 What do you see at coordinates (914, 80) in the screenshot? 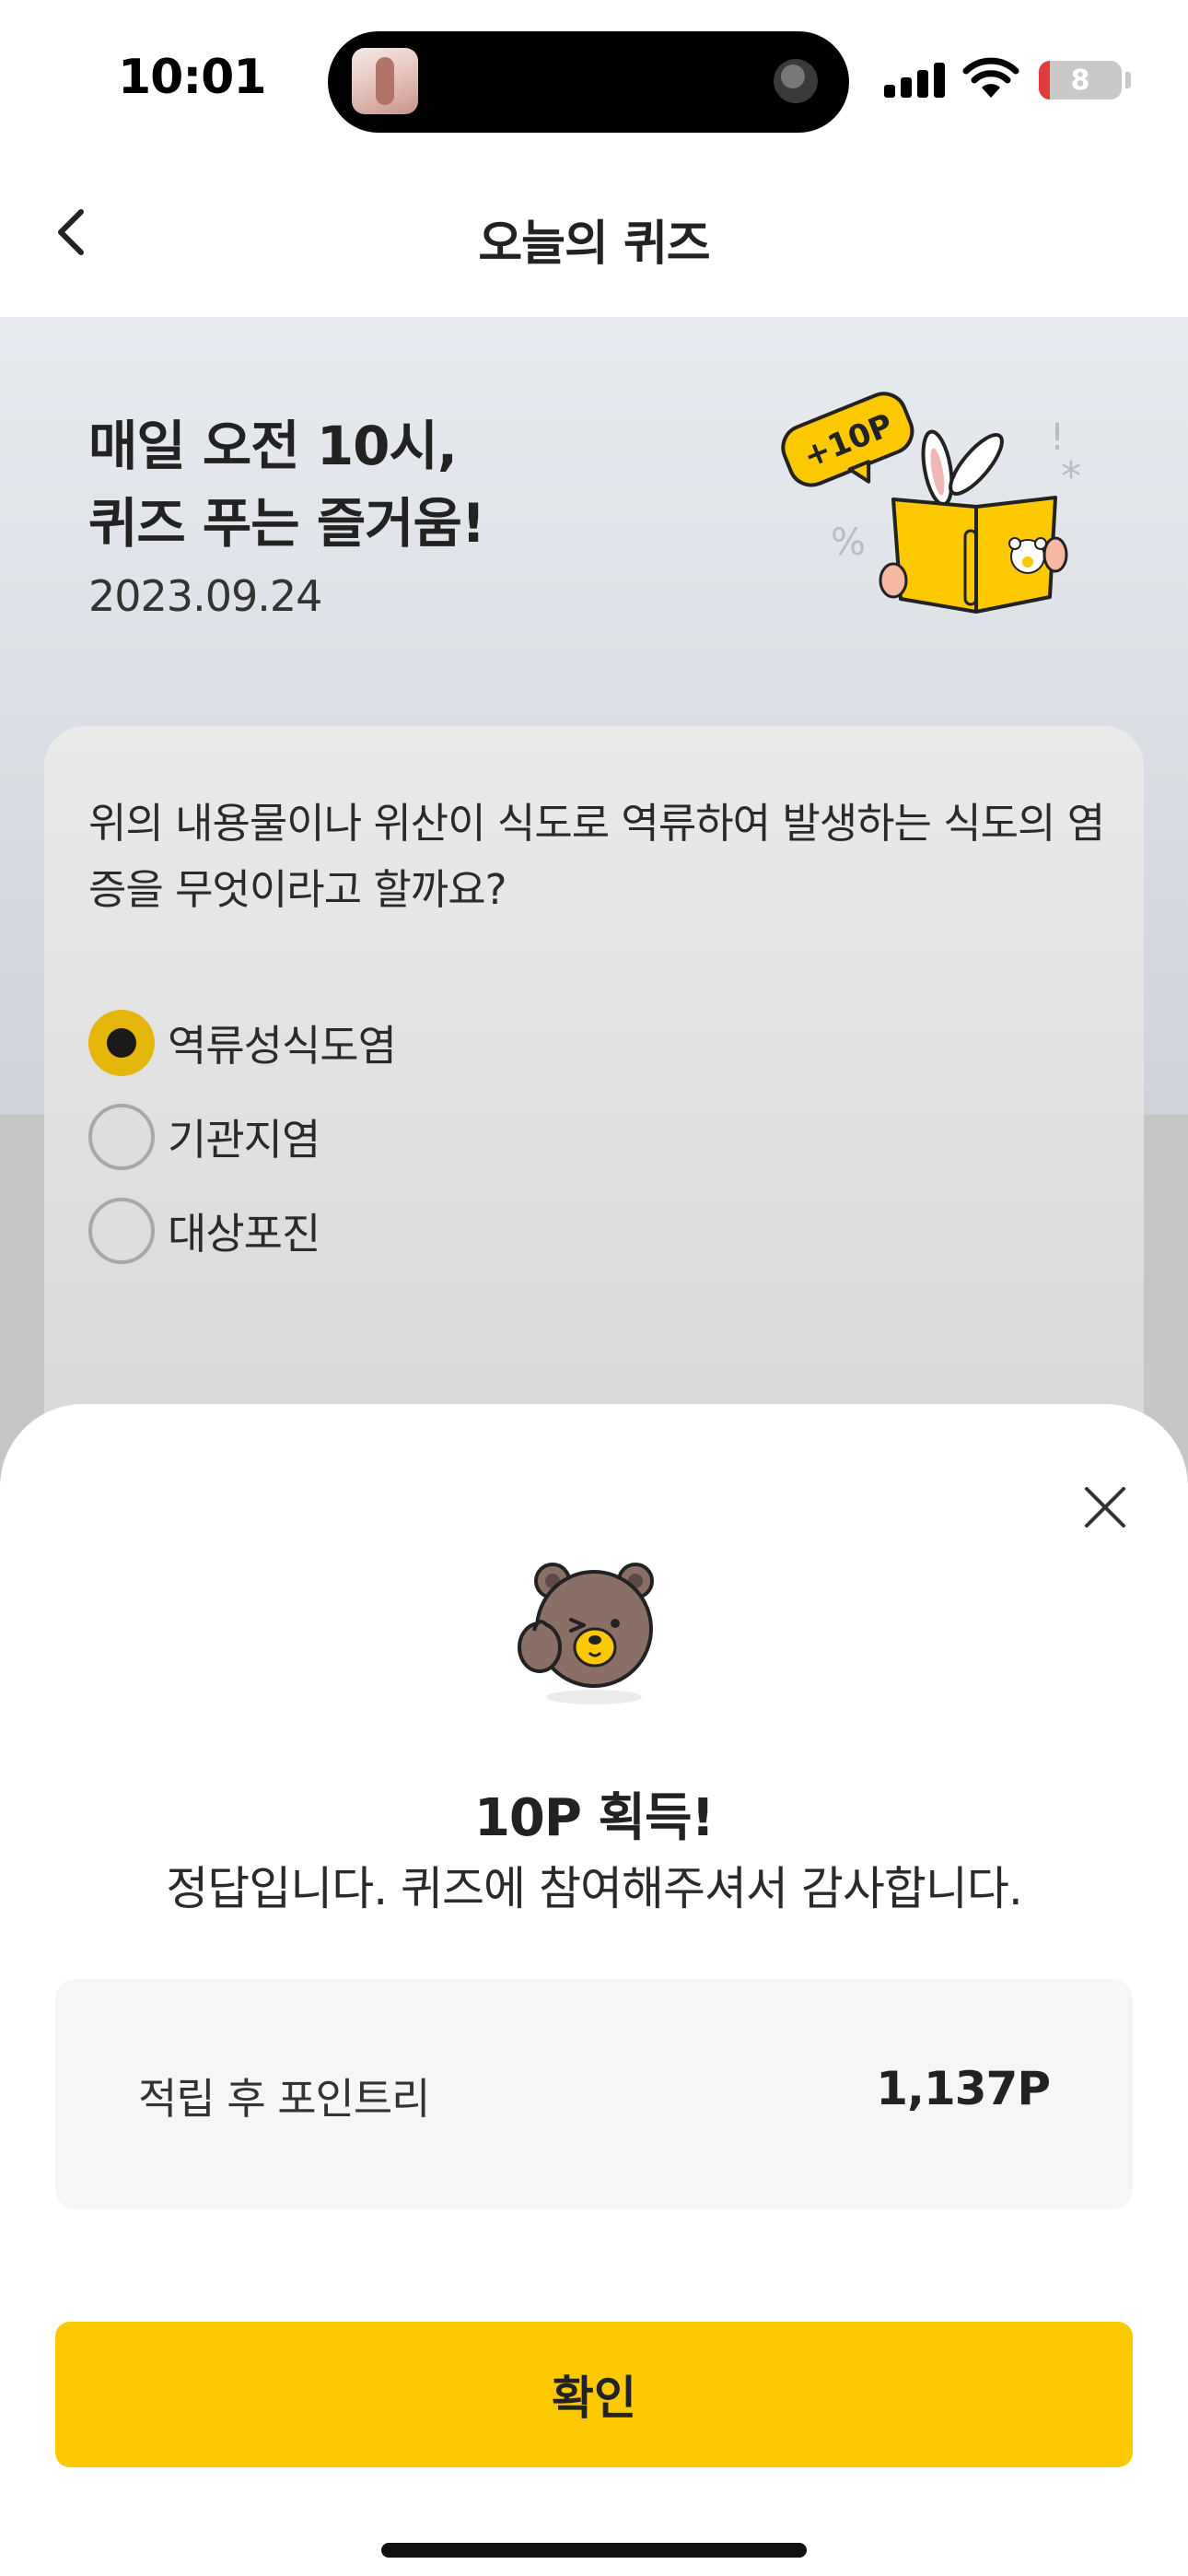
I see `cellular-signal-icon` at bounding box center [914, 80].